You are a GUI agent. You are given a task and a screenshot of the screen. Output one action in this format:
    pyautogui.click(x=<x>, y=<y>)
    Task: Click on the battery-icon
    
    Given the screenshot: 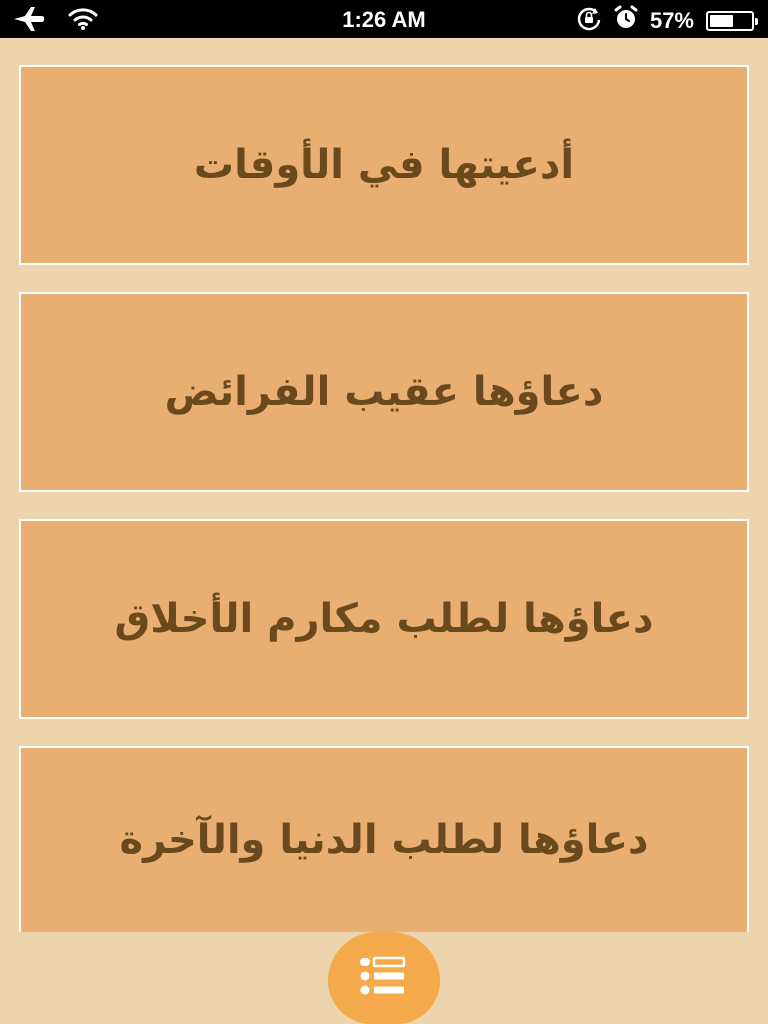 What is the action you would take?
    pyautogui.click(x=732, y=21)
    